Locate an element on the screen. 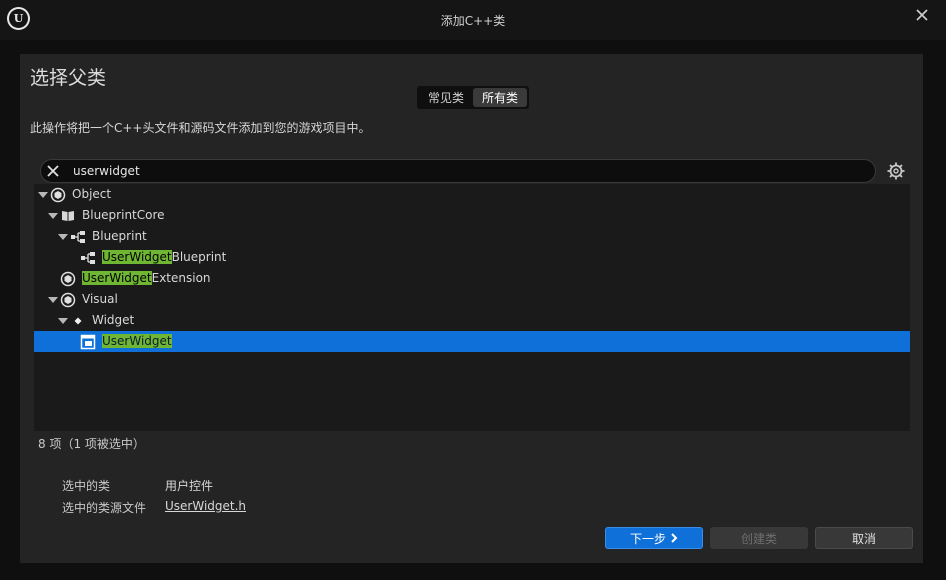  tab-all-classes: 所有类 is located at coordinates (500, 97).